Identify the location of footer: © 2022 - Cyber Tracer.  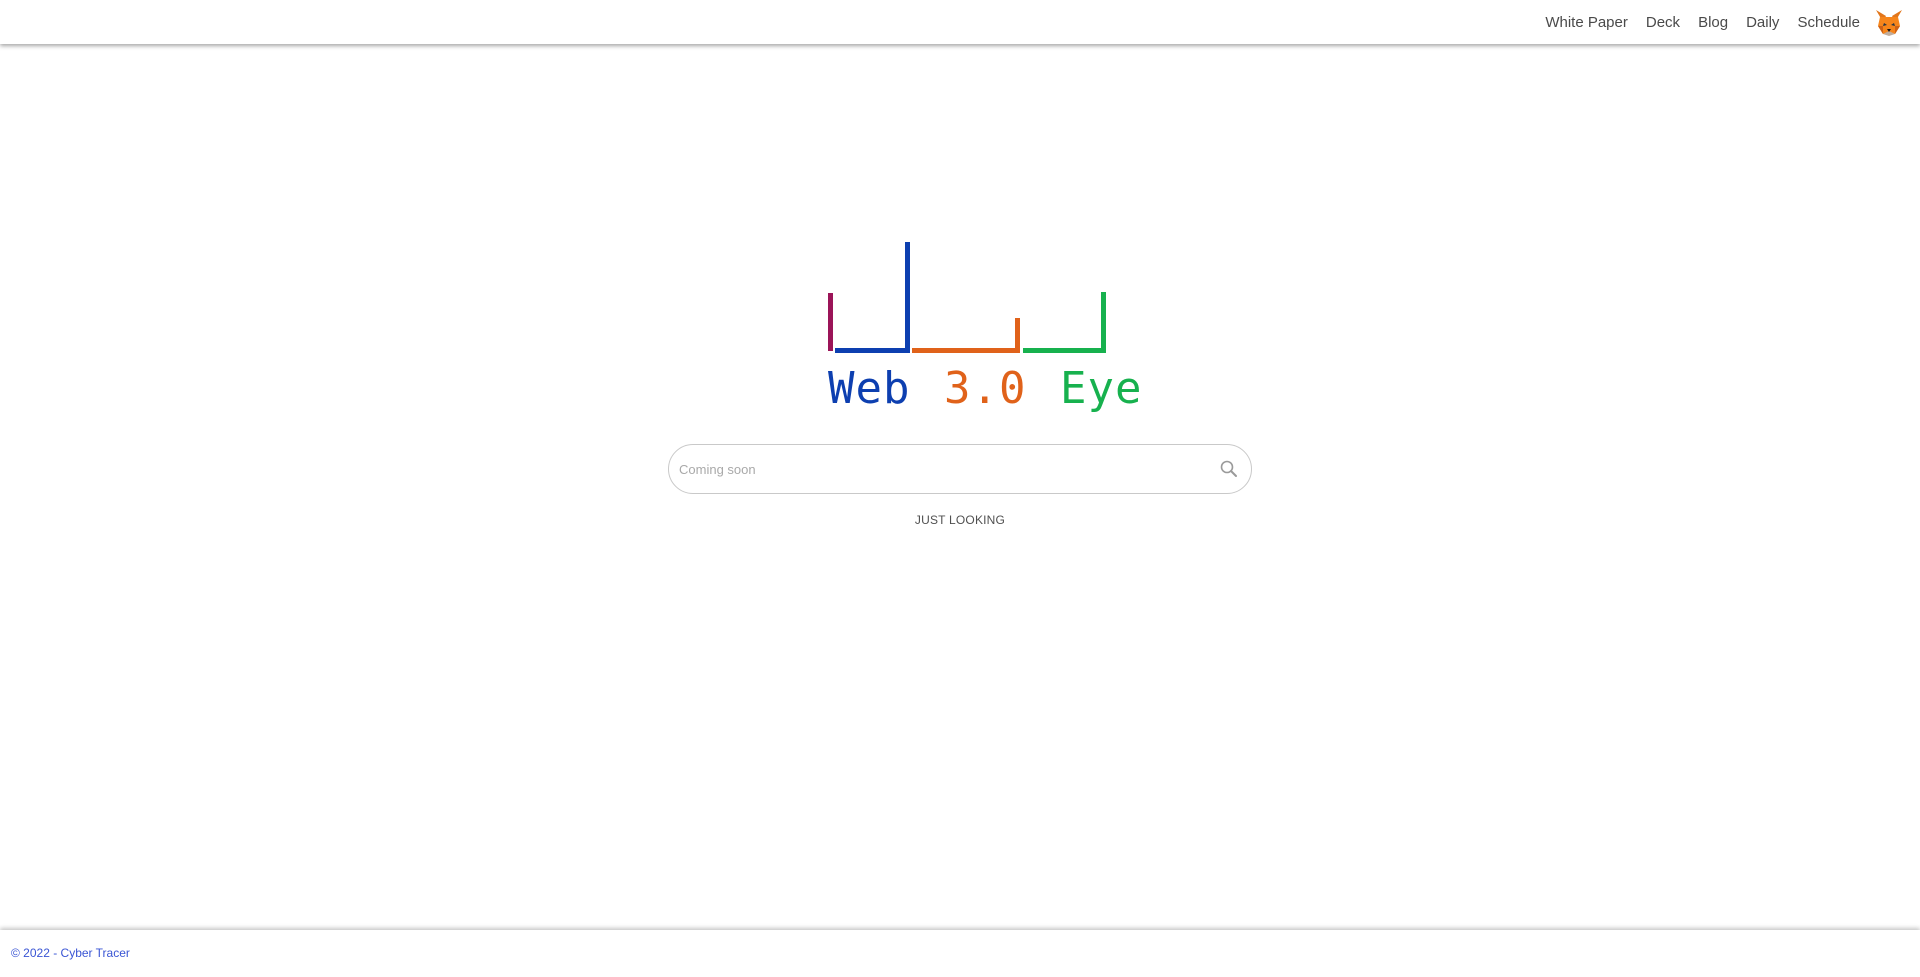
(960, 953).